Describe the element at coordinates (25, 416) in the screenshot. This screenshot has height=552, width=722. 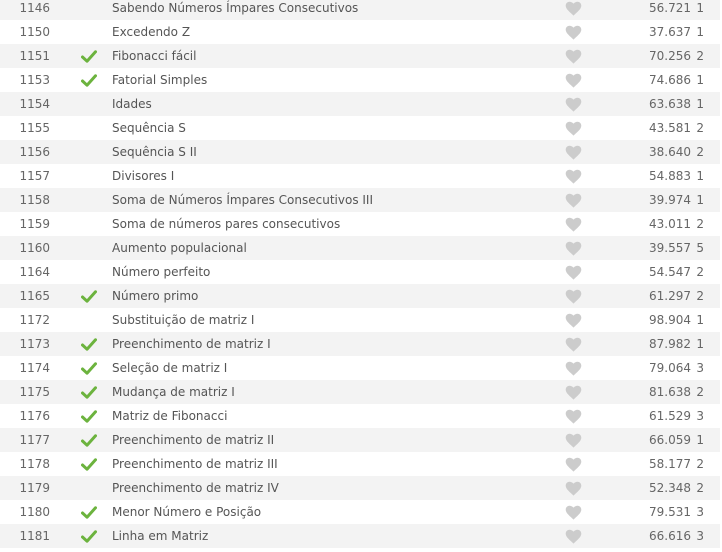
I see `problem-id: 1176` at that location.